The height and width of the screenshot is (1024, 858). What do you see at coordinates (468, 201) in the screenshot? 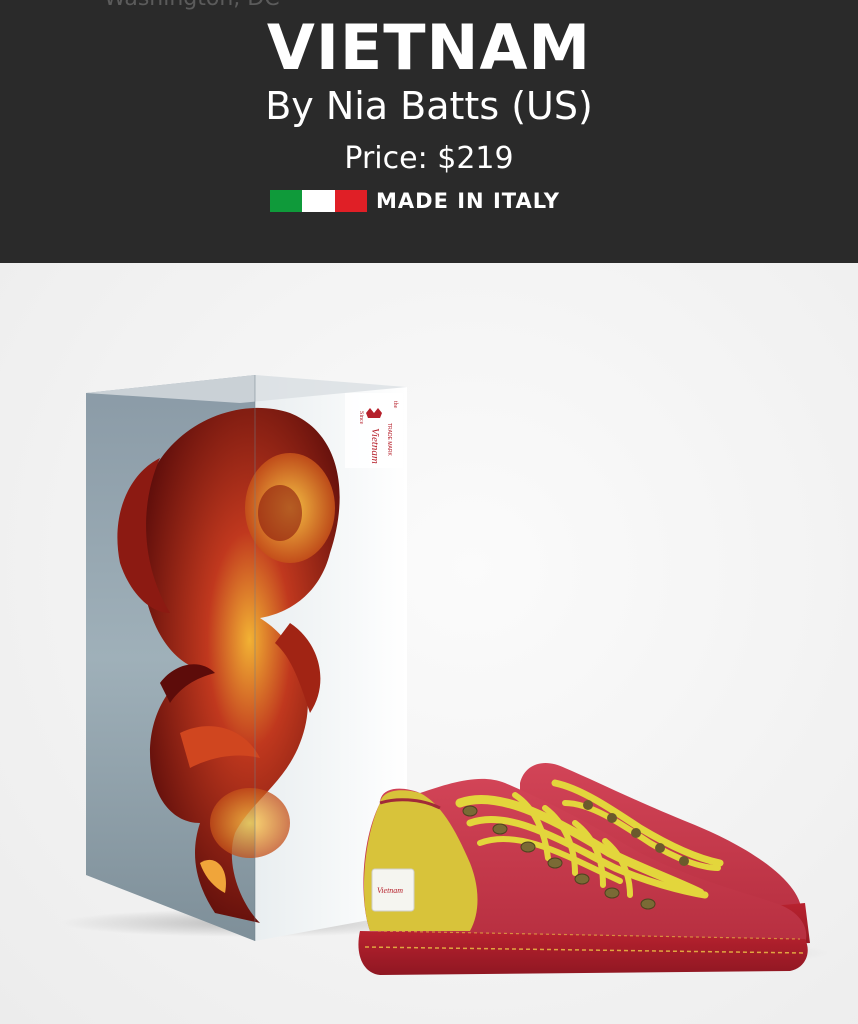
I see `made-in-label: MADE IN ITALY` at bounding box center [468, 201].